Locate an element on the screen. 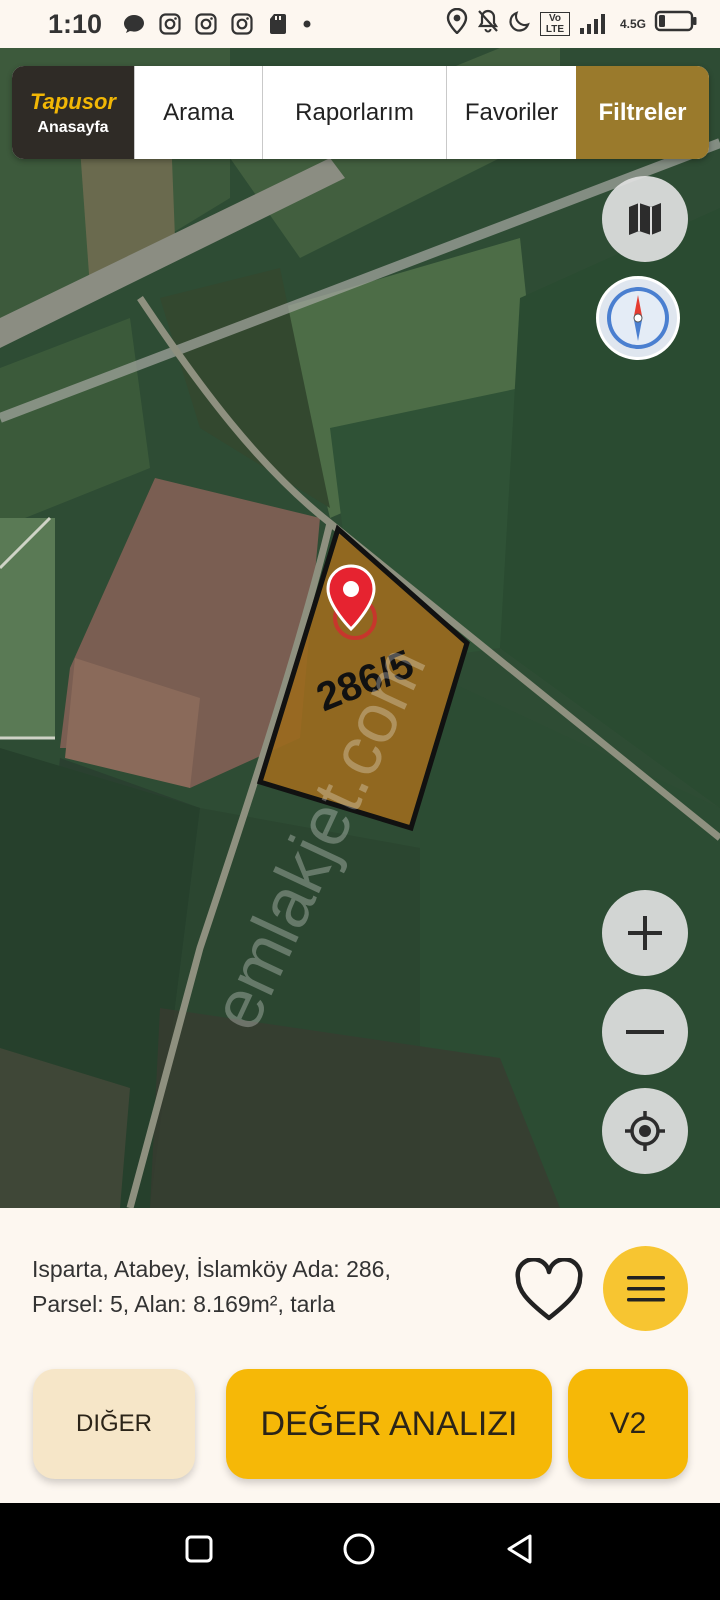  tab-reports: Raporlarım is located at coordinates (354, 112).